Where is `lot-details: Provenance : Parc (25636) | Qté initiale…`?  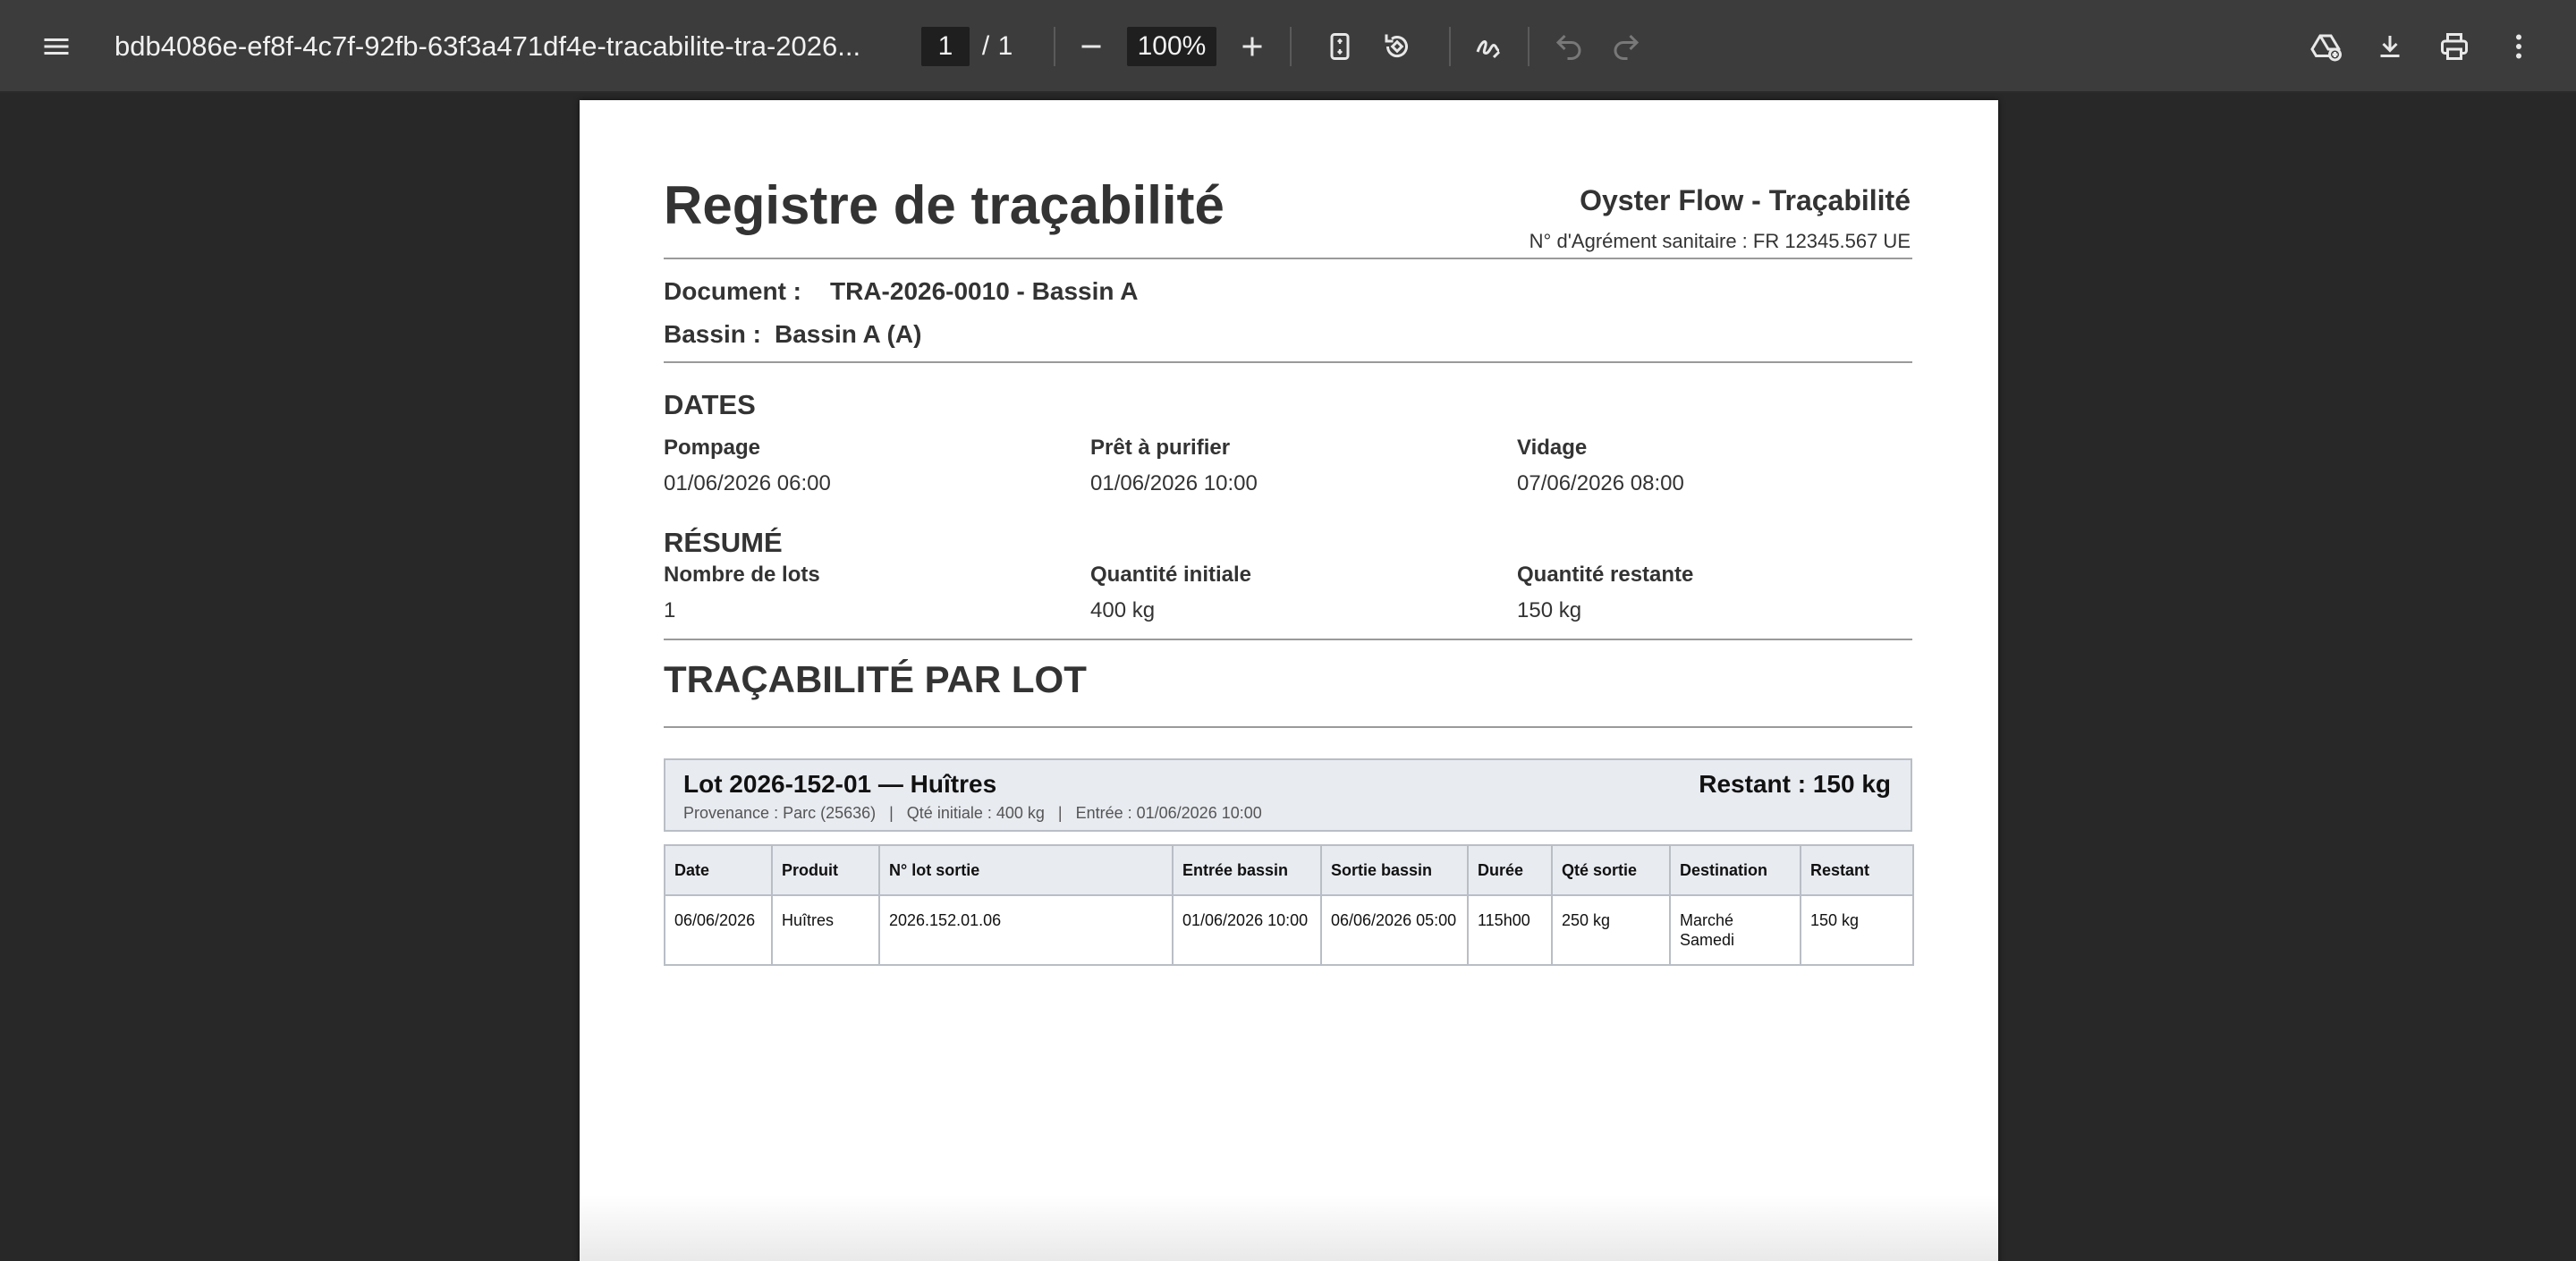
lot-details: Provenance : Parc (25636) | Qté initiale… is located at coordinates (972, 813).